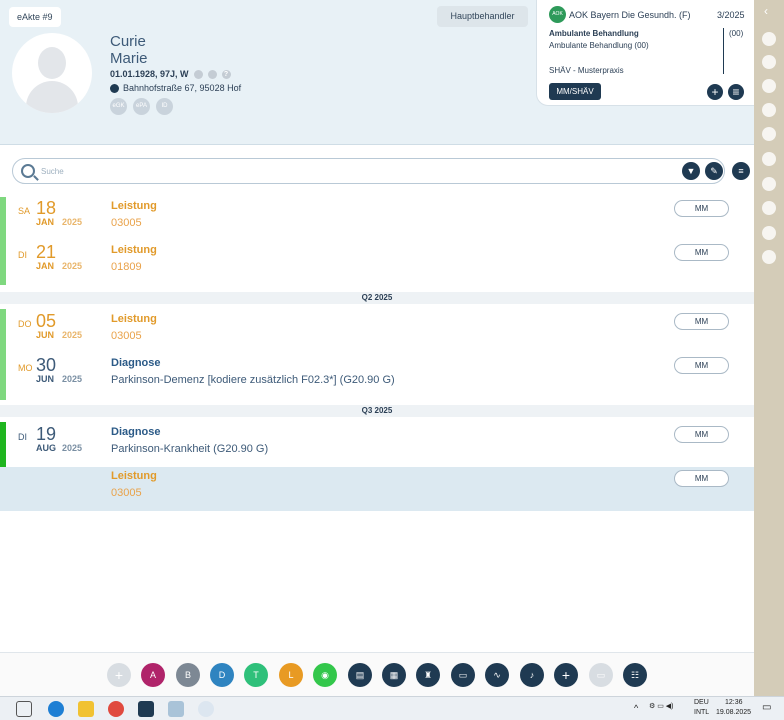 Image resolution: width=784 pixels, height=720 pixels. Describe the element at coordinates (46, 208) in the screenshot. I see `entry-day: 18` at that location.